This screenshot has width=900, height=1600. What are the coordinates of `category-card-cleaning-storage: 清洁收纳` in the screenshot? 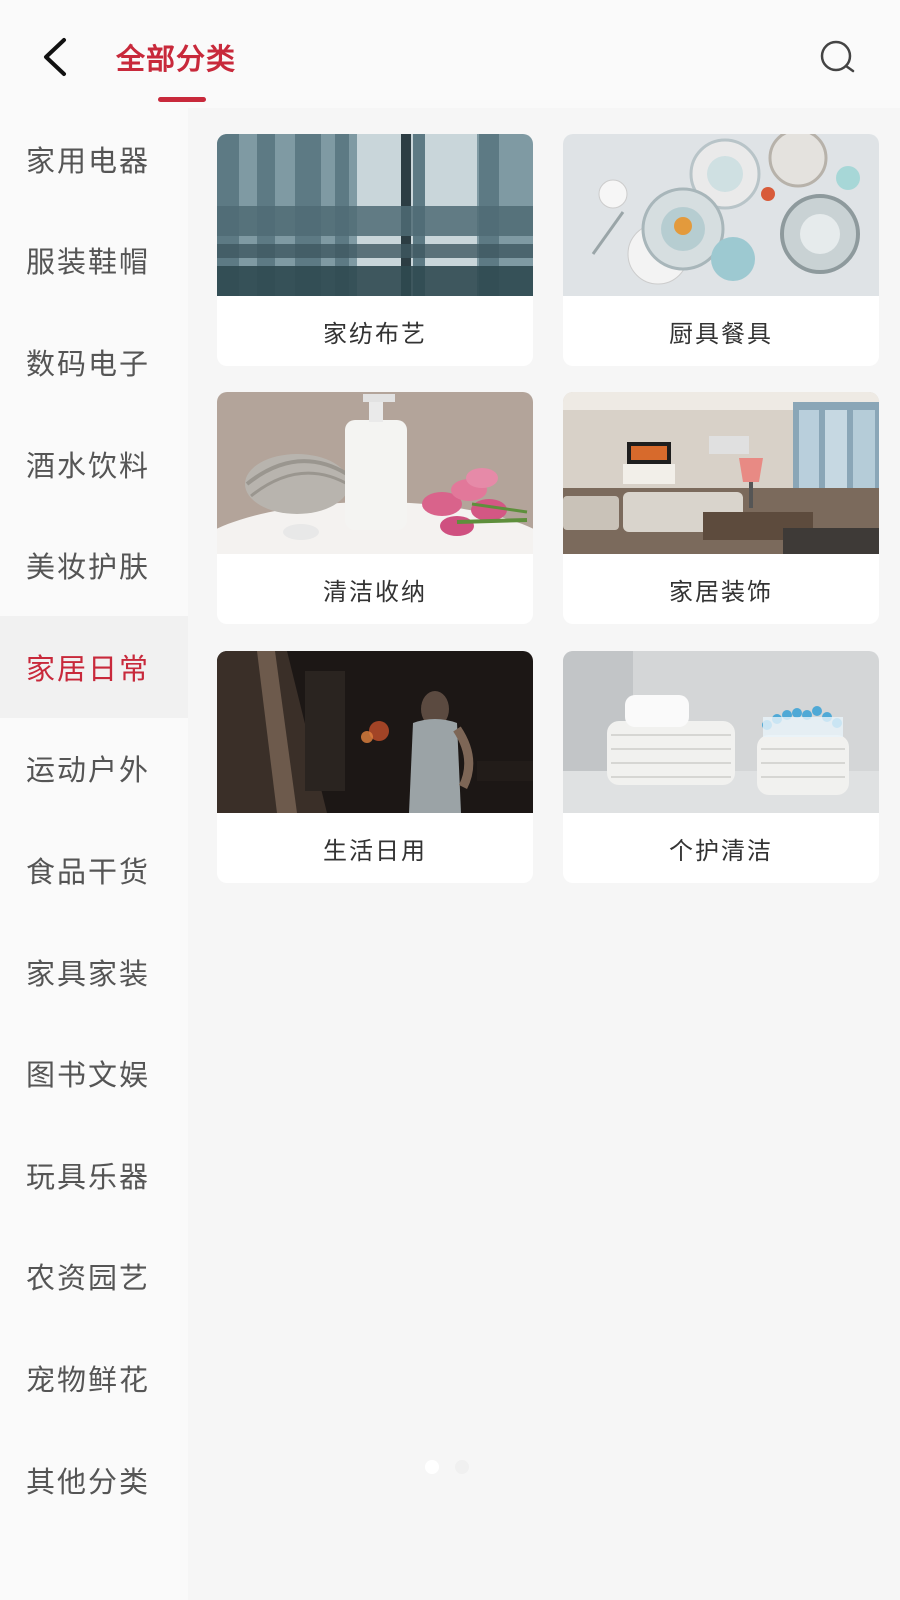 It's located at (375, 508).